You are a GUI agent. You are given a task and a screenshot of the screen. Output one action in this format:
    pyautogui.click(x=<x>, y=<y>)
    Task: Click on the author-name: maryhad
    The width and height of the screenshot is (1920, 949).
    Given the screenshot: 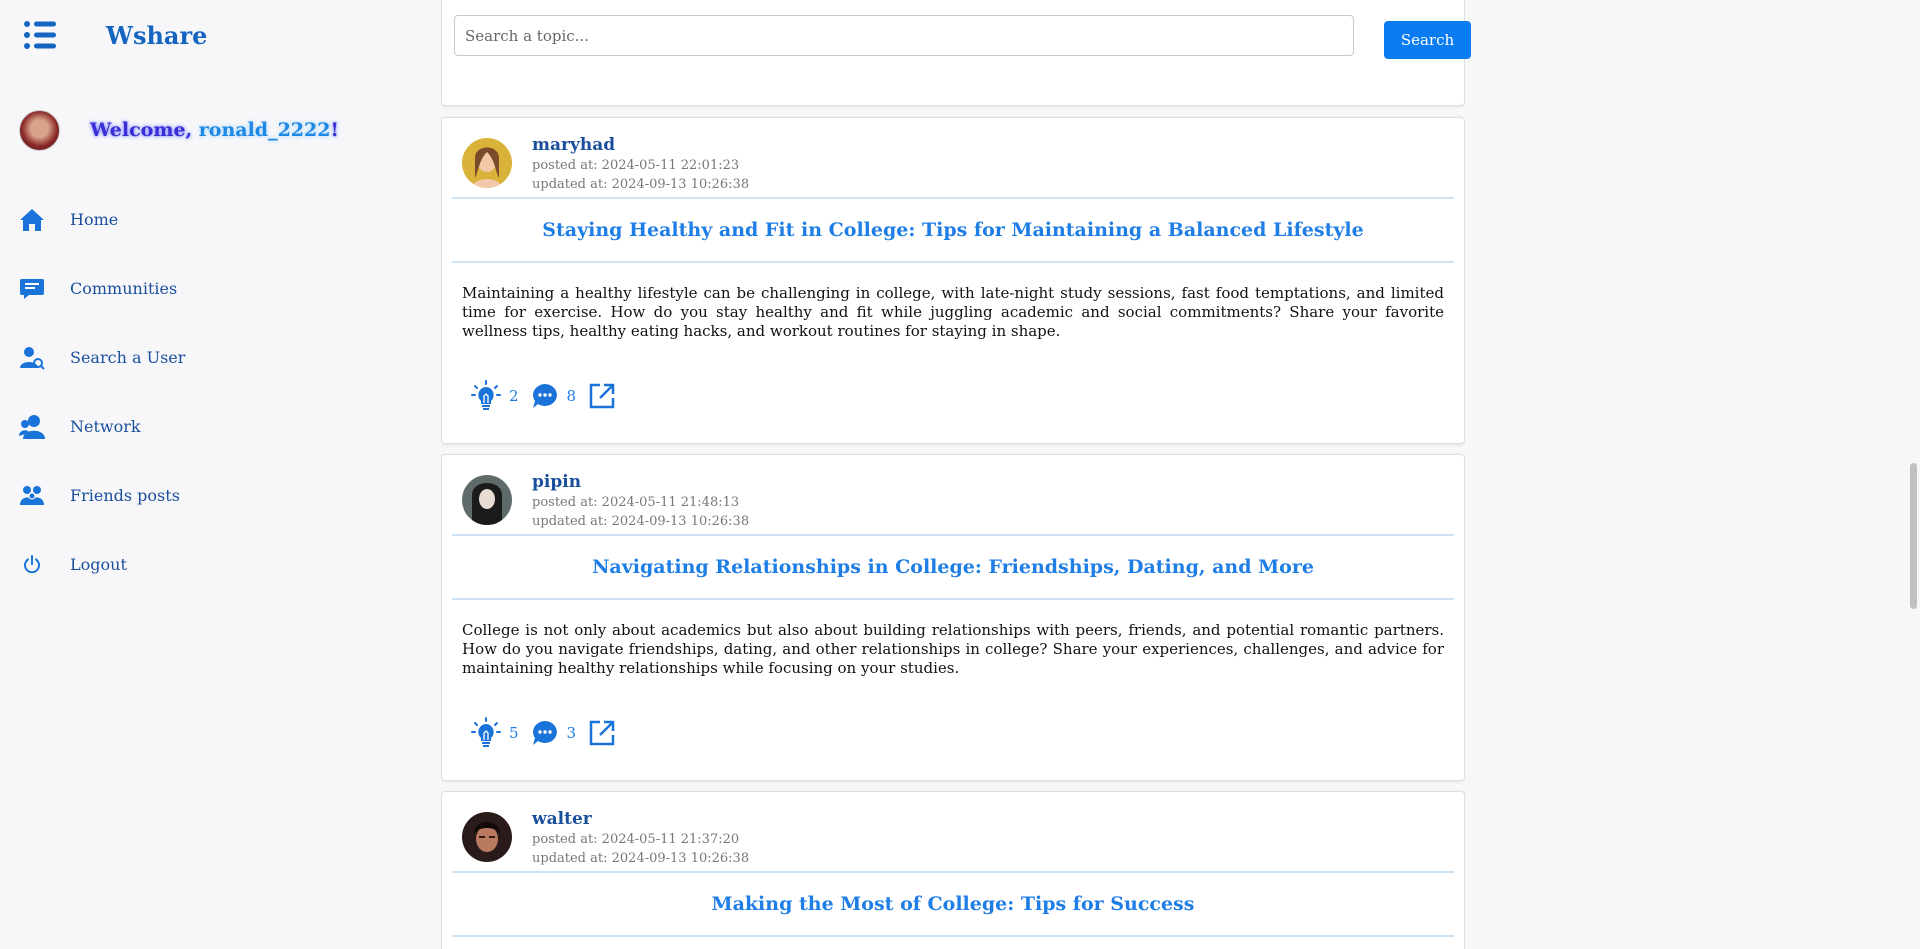 What is the action you would take?
    pyautogui.click(x=640, y=145)
    